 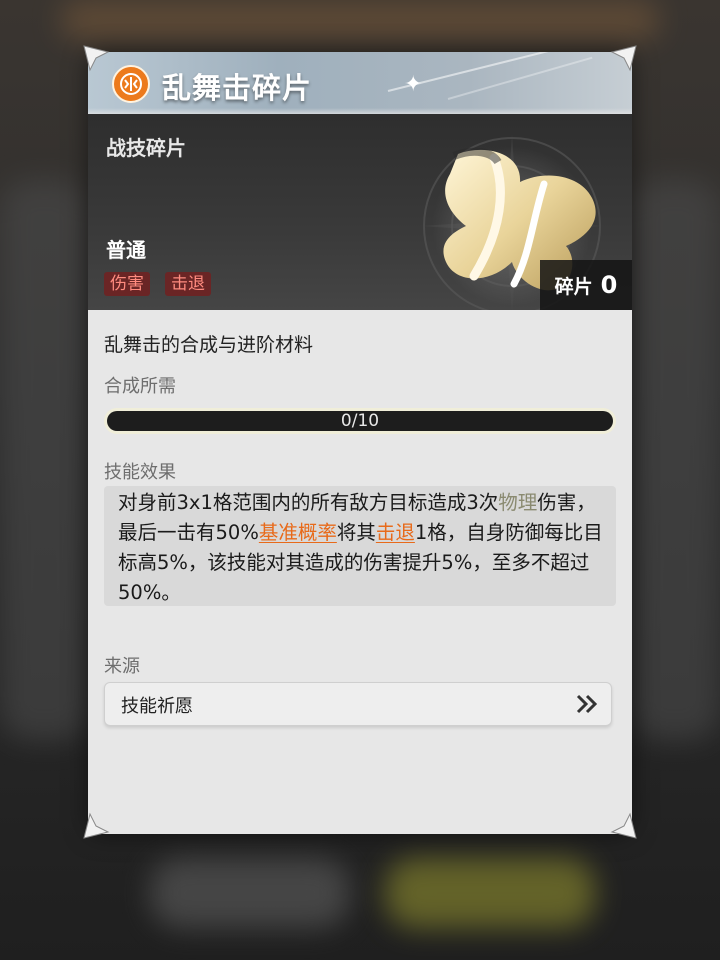 I want to click on background-left-panel, so click(x=45, y=460).